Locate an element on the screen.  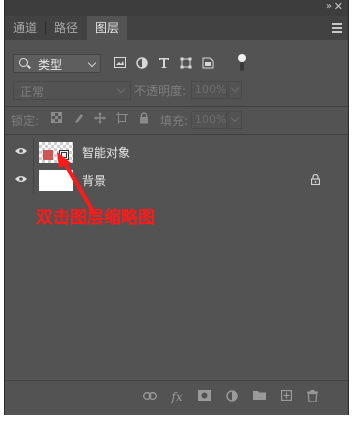
annotation-text: 双击图层缩略图 is located at coordinates (95, 218).